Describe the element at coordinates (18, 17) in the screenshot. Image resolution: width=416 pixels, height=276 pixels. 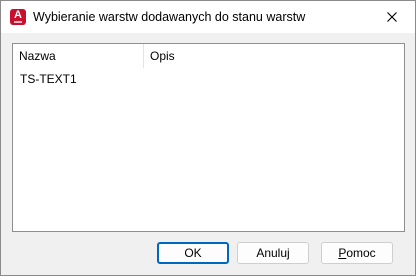
I see `autocad-icon: A` at that location.